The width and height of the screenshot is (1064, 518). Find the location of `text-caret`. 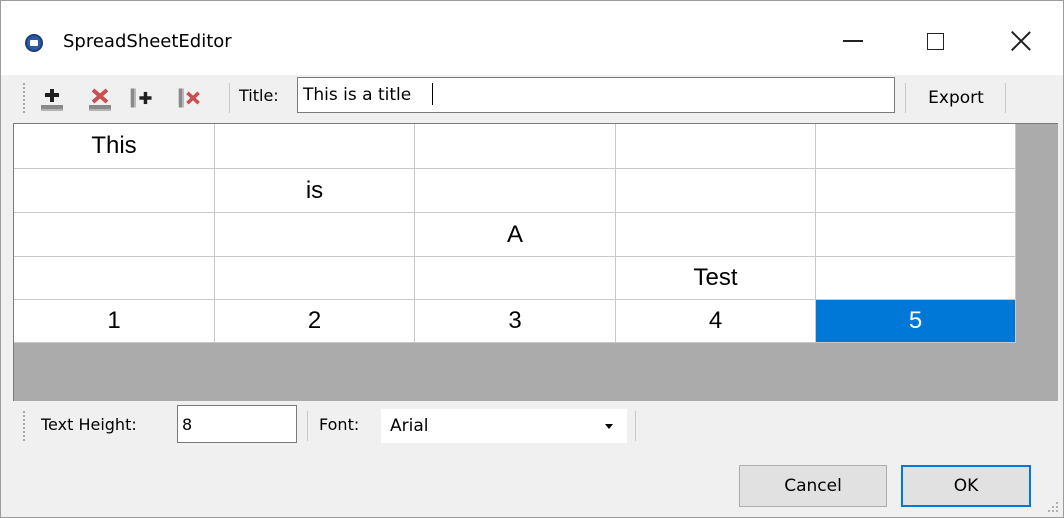

text-caret is located at coordinates (432, 94).